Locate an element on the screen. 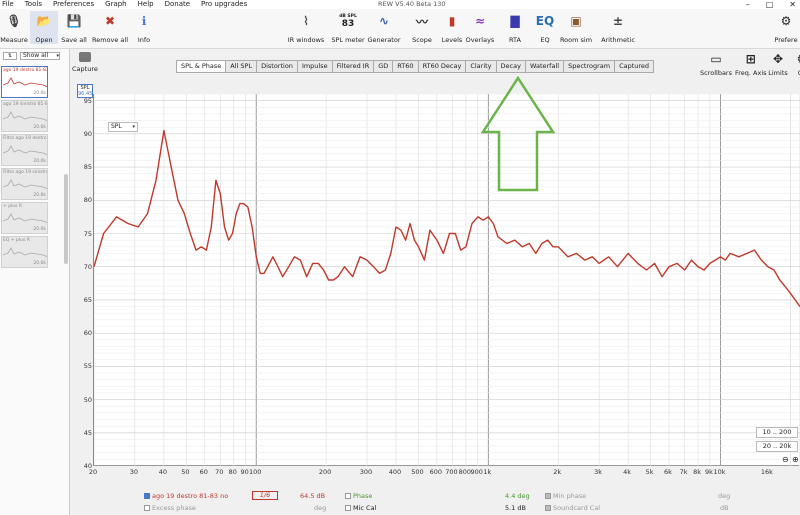 This screenshot has height=515, width=800. legend-row-miccal: Mic Cal is located at coordinates (360, 508).